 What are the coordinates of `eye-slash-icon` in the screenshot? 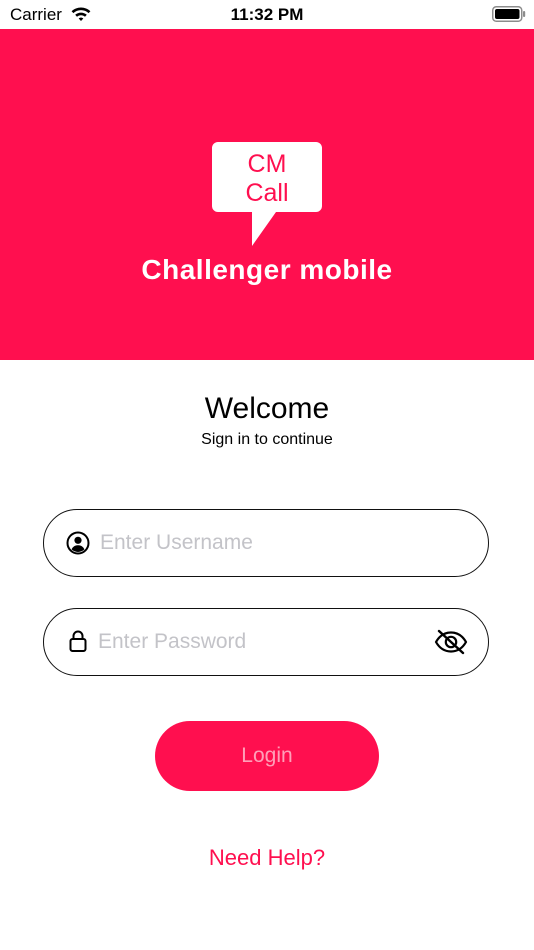 It's located at (451, 642).